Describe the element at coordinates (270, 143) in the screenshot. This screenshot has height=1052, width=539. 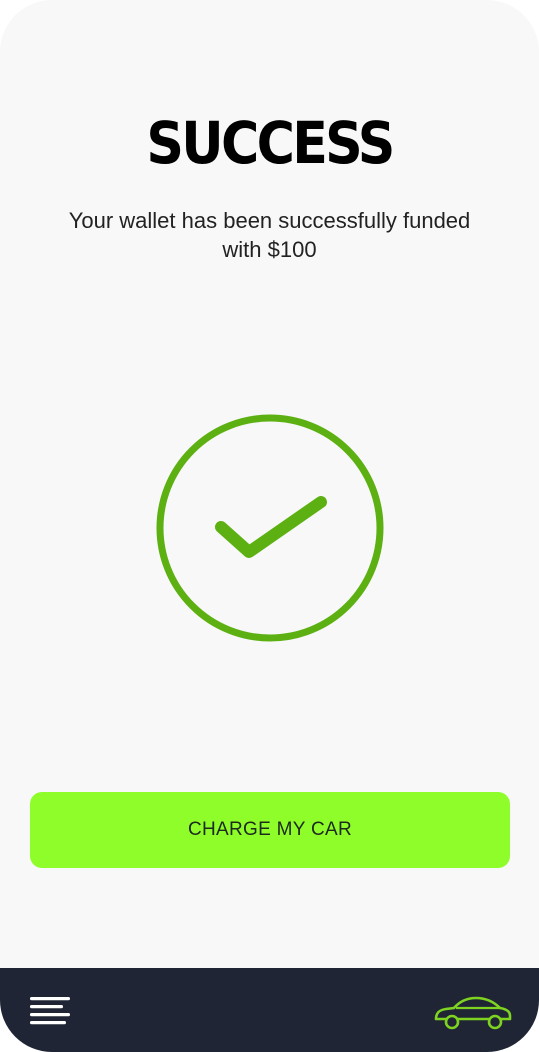
I see `page-title: SUCCESS` at that location.